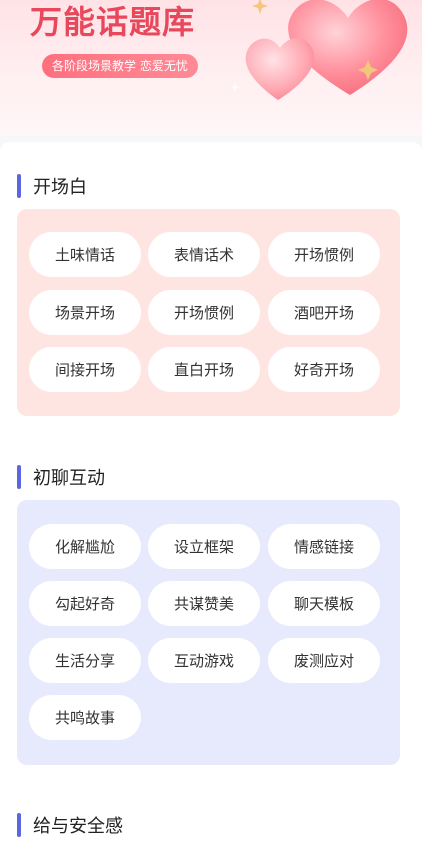 The height and width of the screenshot is (844, 422). I want to click on topic-chip: 土味情话, so click(85, 254).